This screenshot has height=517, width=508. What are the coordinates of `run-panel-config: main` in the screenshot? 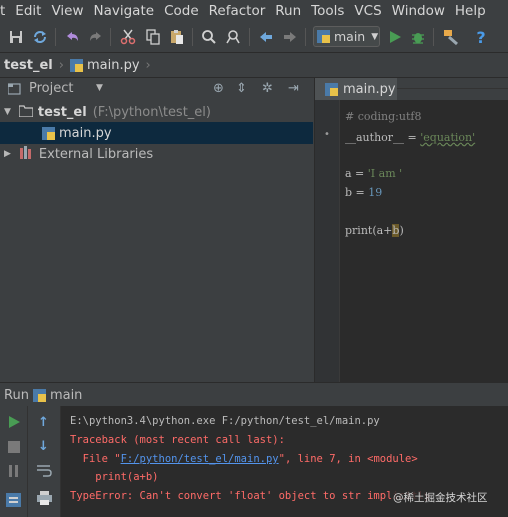 It's located at (66, 395).